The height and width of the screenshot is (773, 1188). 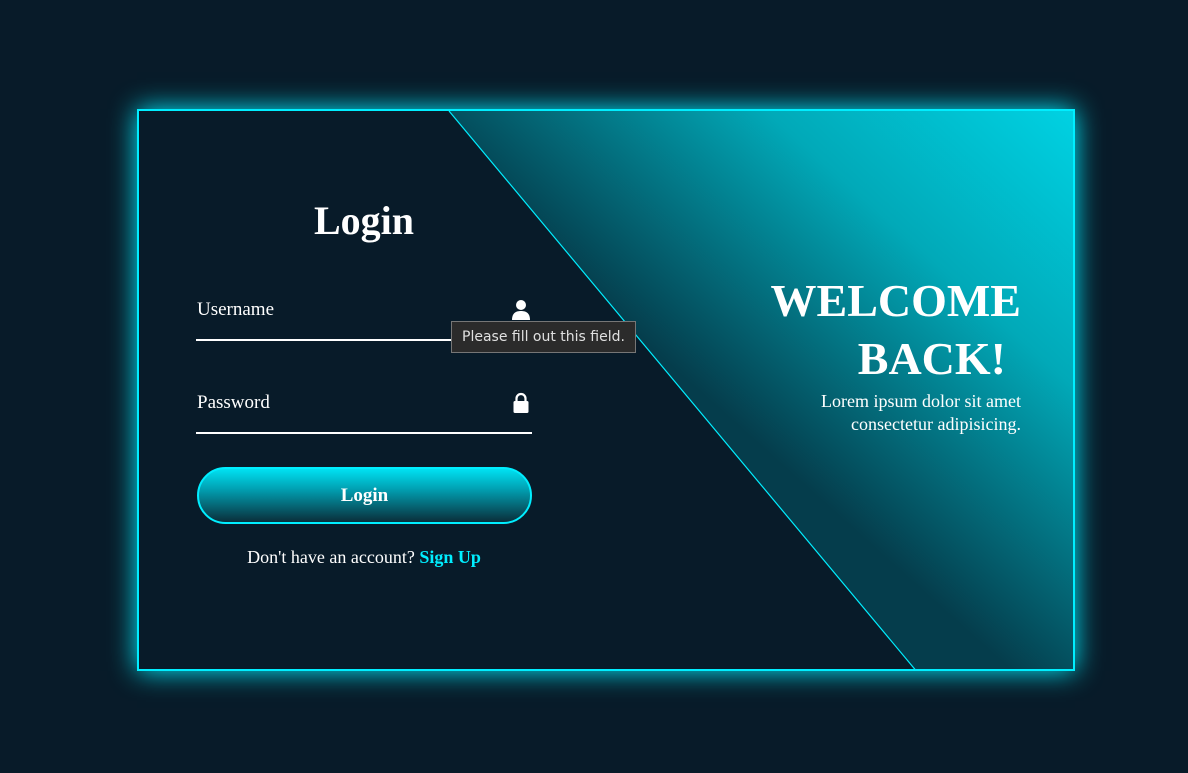 I want to click on login-button: Login, so click(x=364, y=495).